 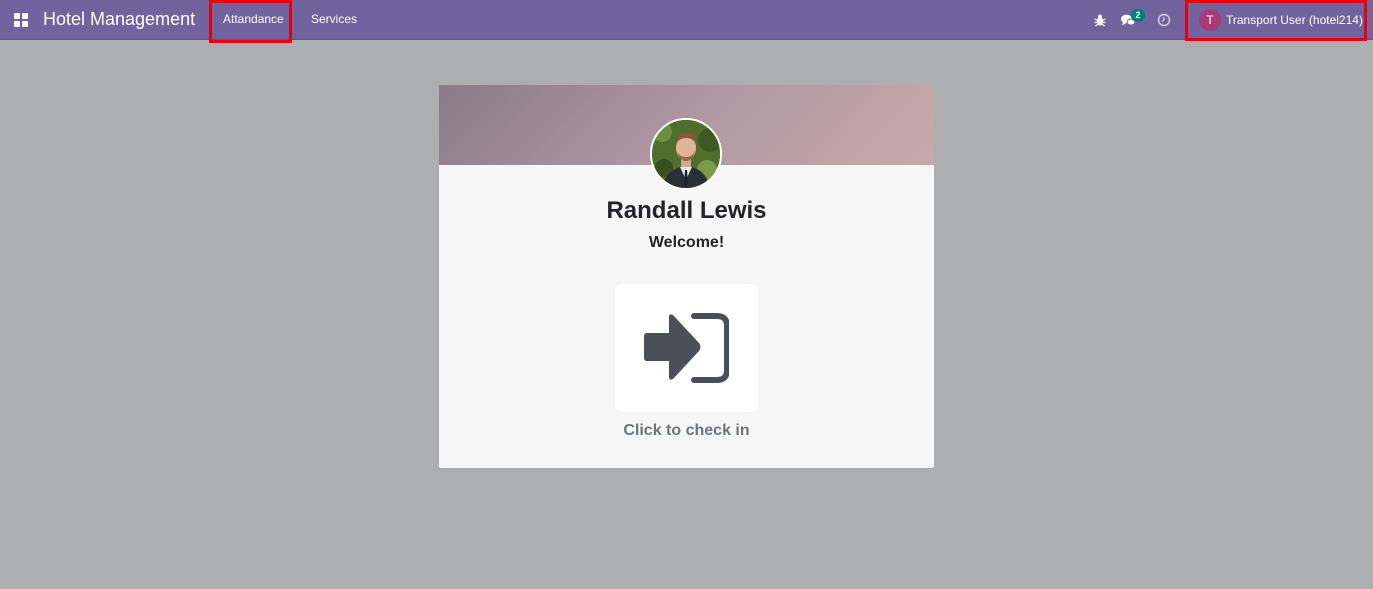 I want to click on clock-icon, so click(x=1164, y=20).